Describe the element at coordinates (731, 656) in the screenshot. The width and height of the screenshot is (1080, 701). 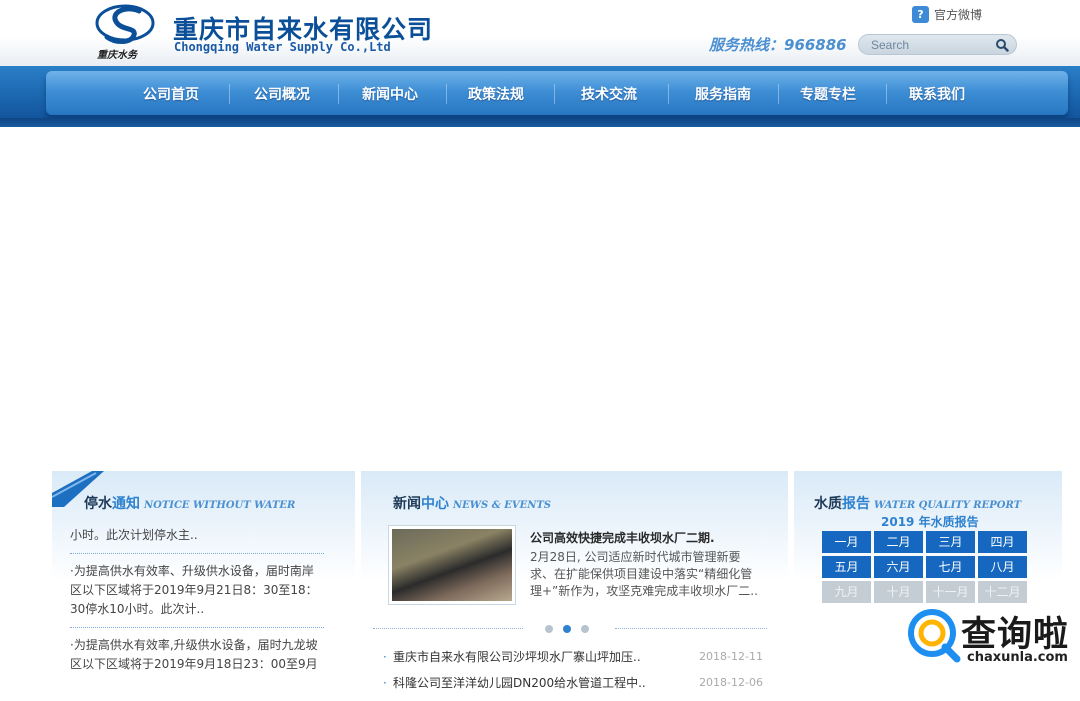
I see `news-item-date: 2018-12-11` at that location.